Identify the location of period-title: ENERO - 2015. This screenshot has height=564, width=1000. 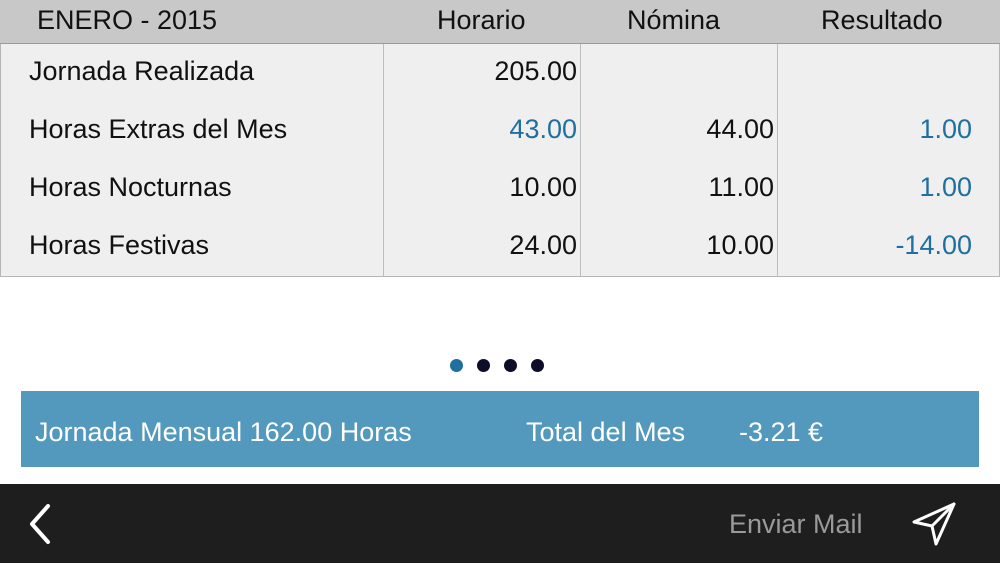
(127, 20).